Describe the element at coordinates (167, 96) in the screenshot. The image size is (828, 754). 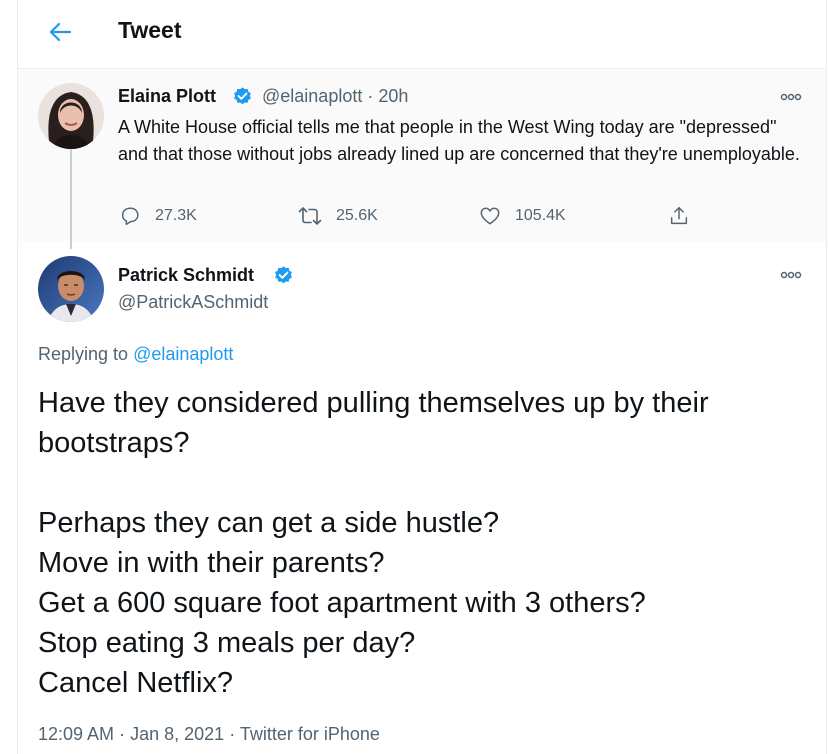
I see `author-name: Elaina Plott` at that location.